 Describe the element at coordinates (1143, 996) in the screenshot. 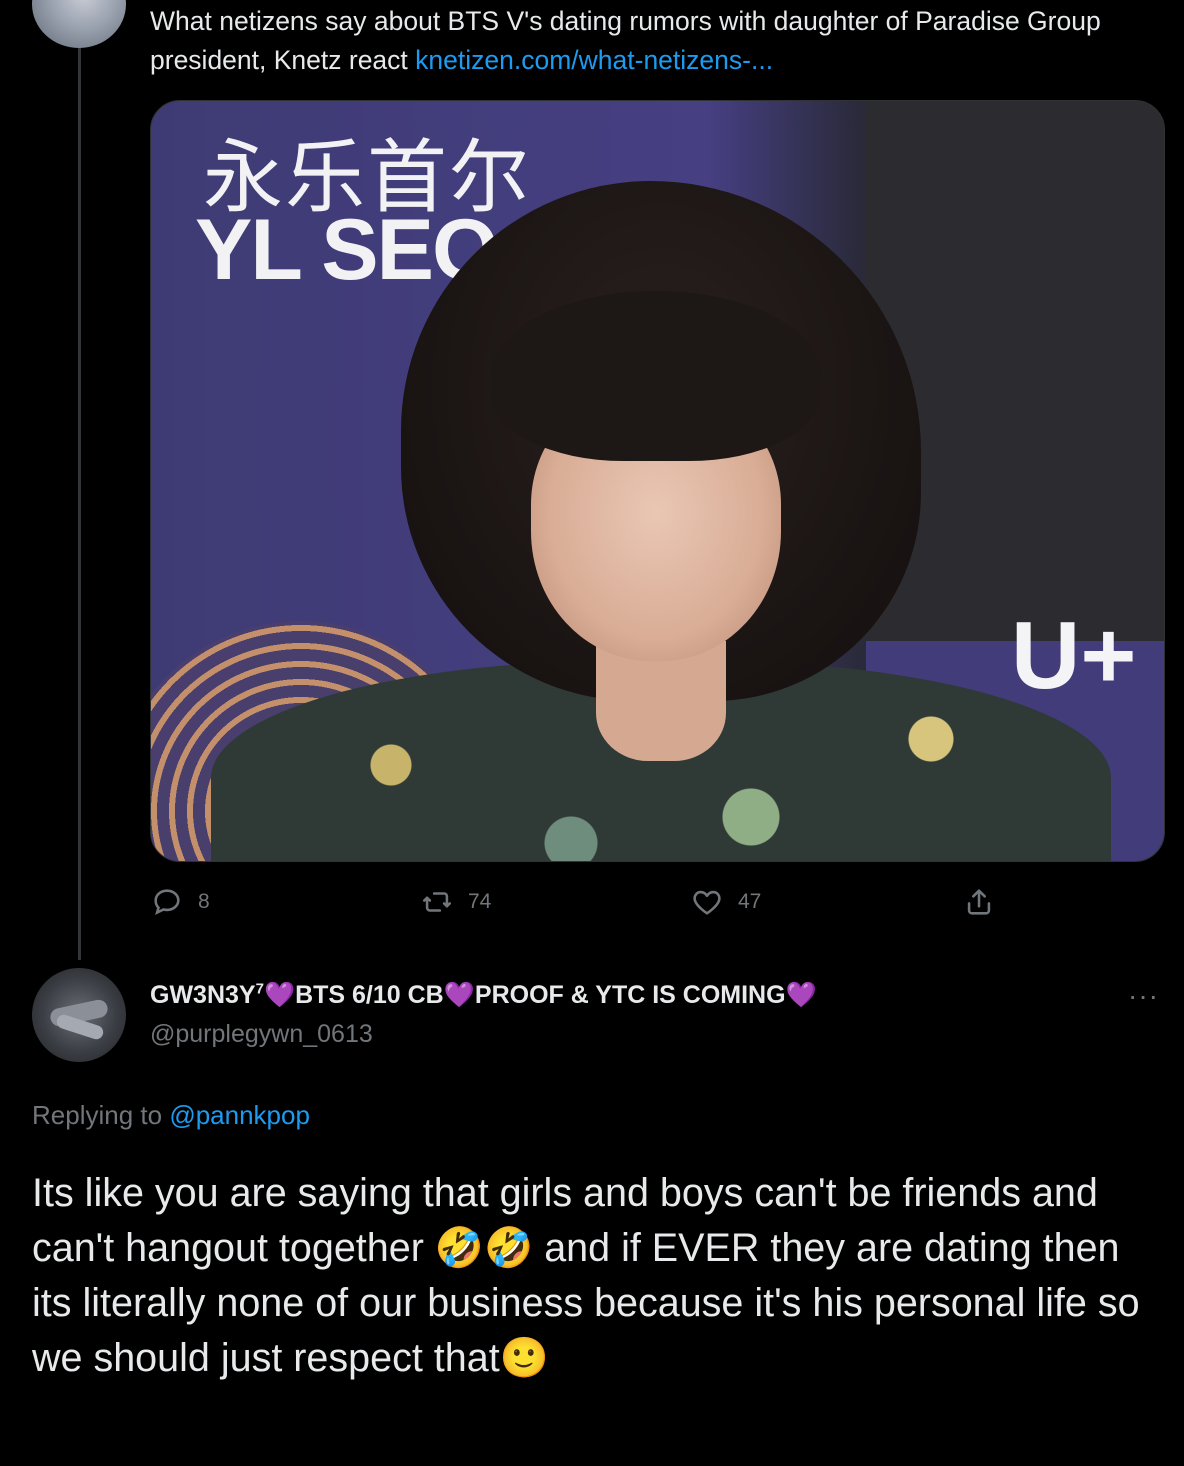

I see `more-options-icon: ···` at that location.